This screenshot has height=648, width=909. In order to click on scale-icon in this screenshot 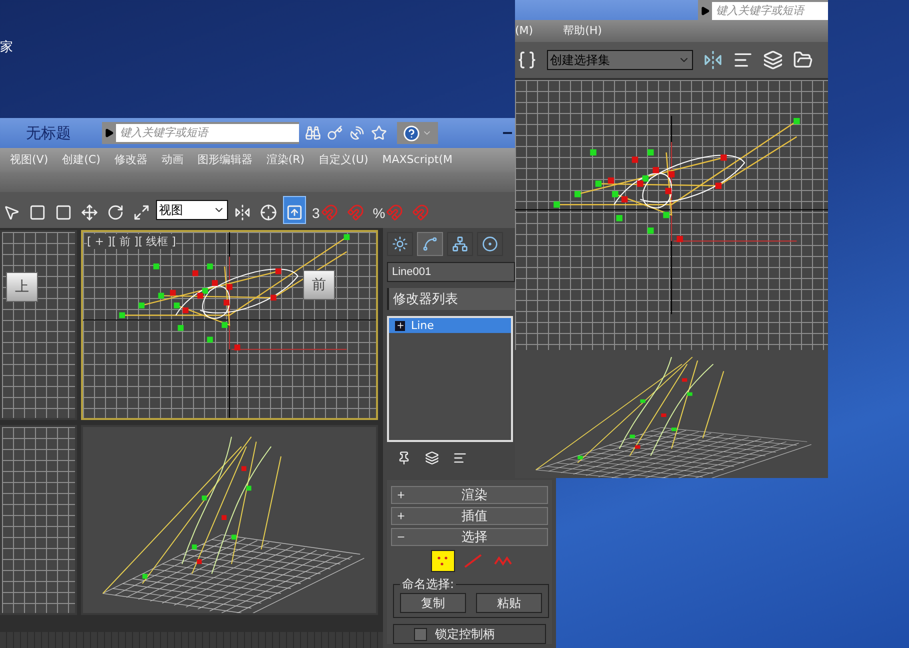, I will do `click(141, 212)`.